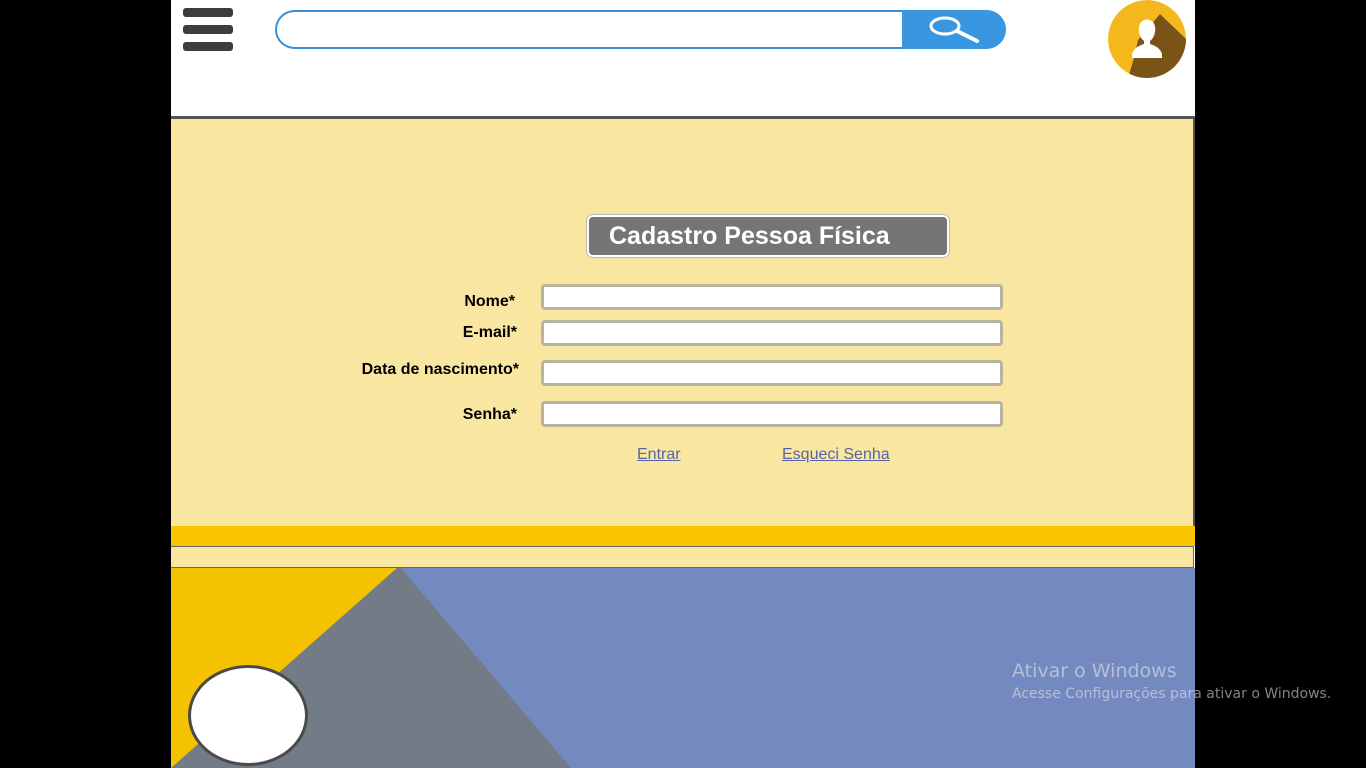  Describe the element at coordinates (489, 332) in the screenshot. I see `email-label: E-mail*` at that location.